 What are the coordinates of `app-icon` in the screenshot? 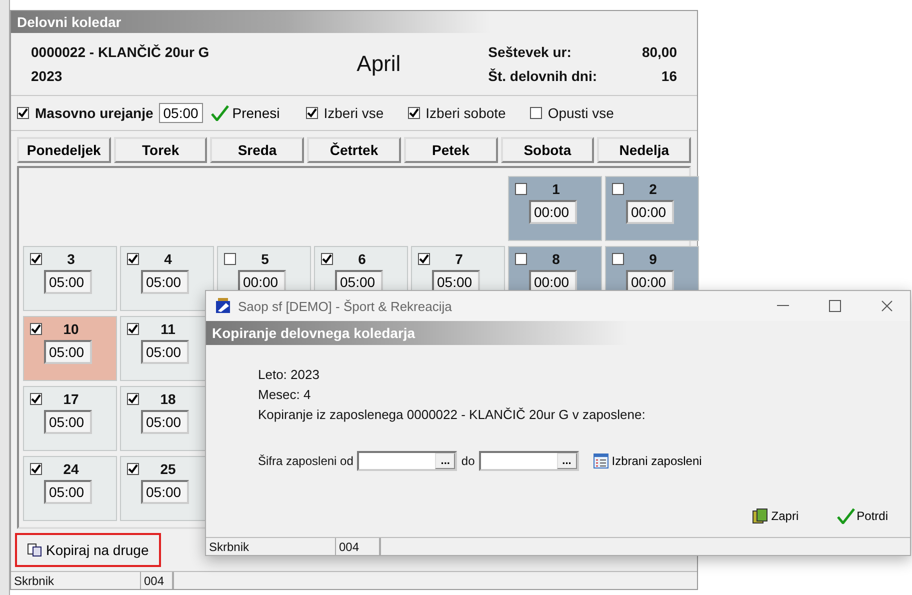 It's located at (223, 306).